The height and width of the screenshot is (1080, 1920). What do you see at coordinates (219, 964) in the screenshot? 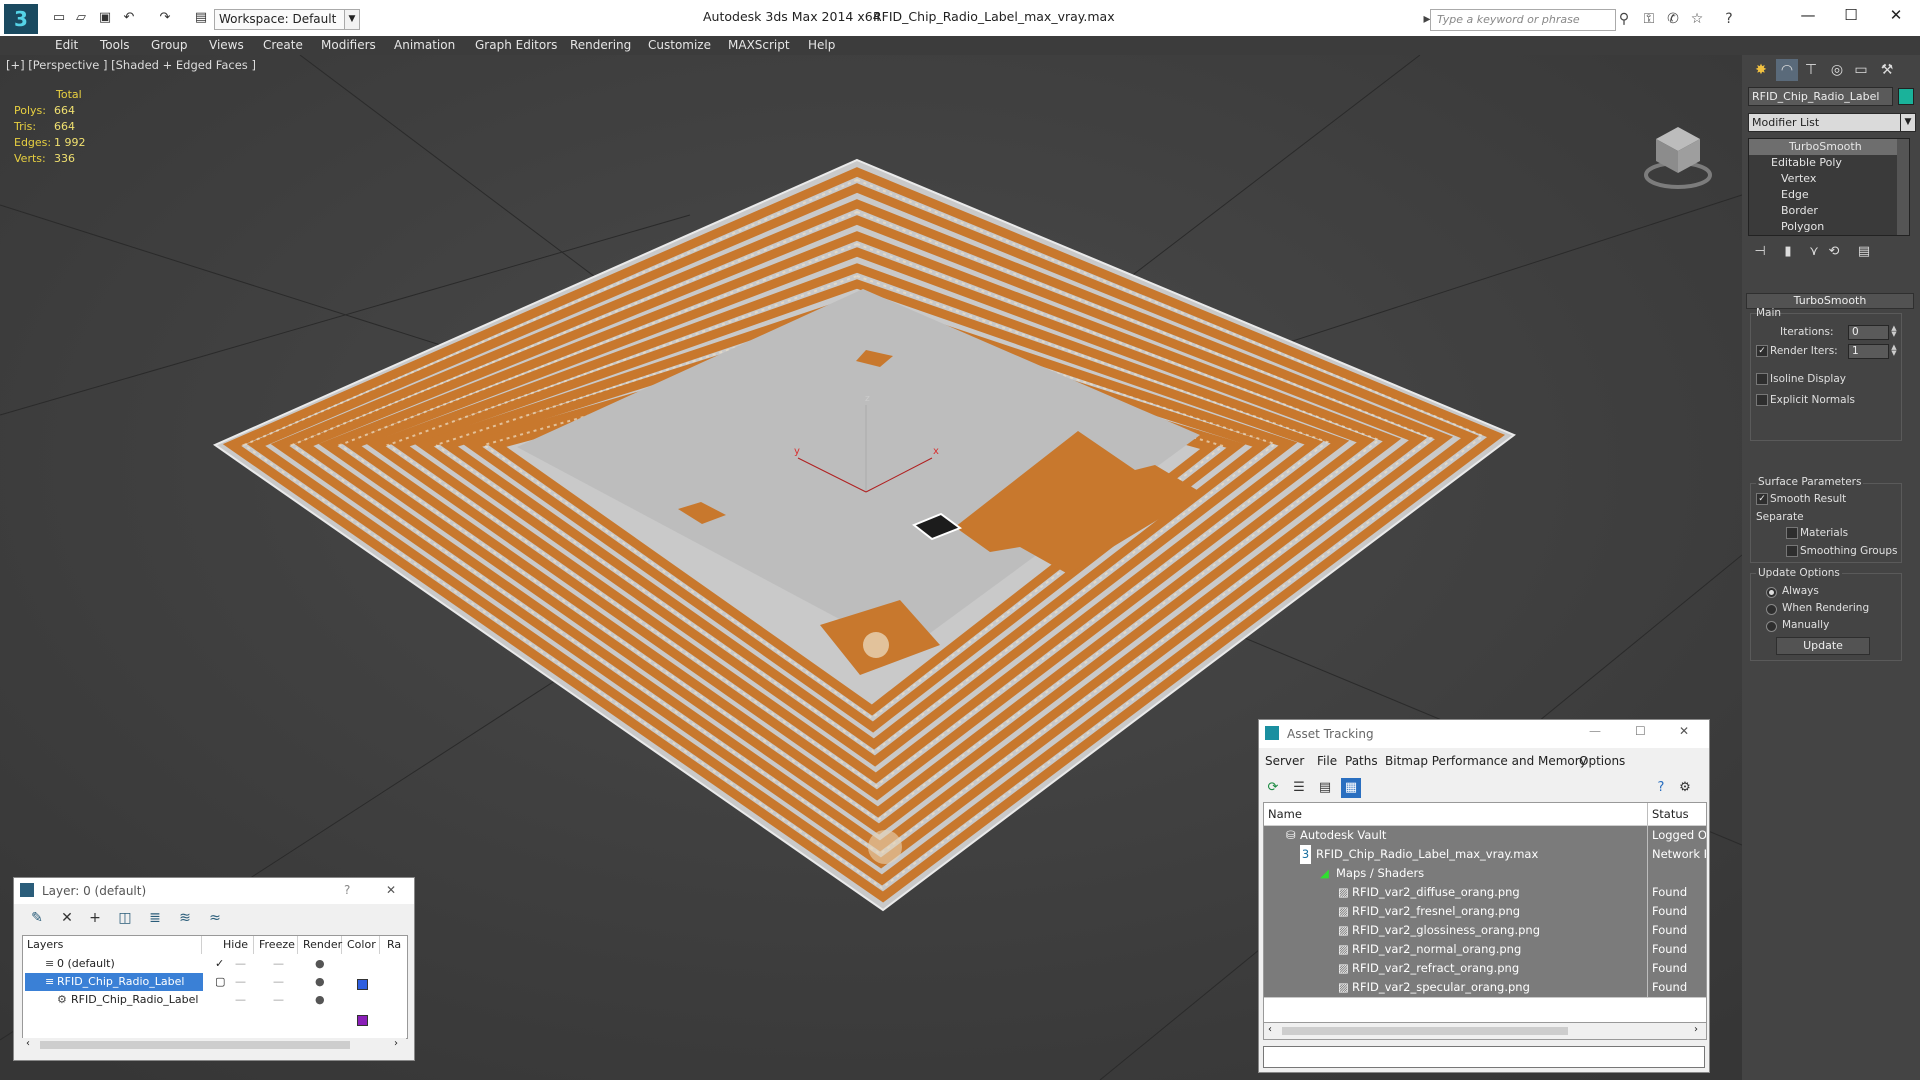
I see `active-check-icon: ✓` at bounding box center [219, 964].